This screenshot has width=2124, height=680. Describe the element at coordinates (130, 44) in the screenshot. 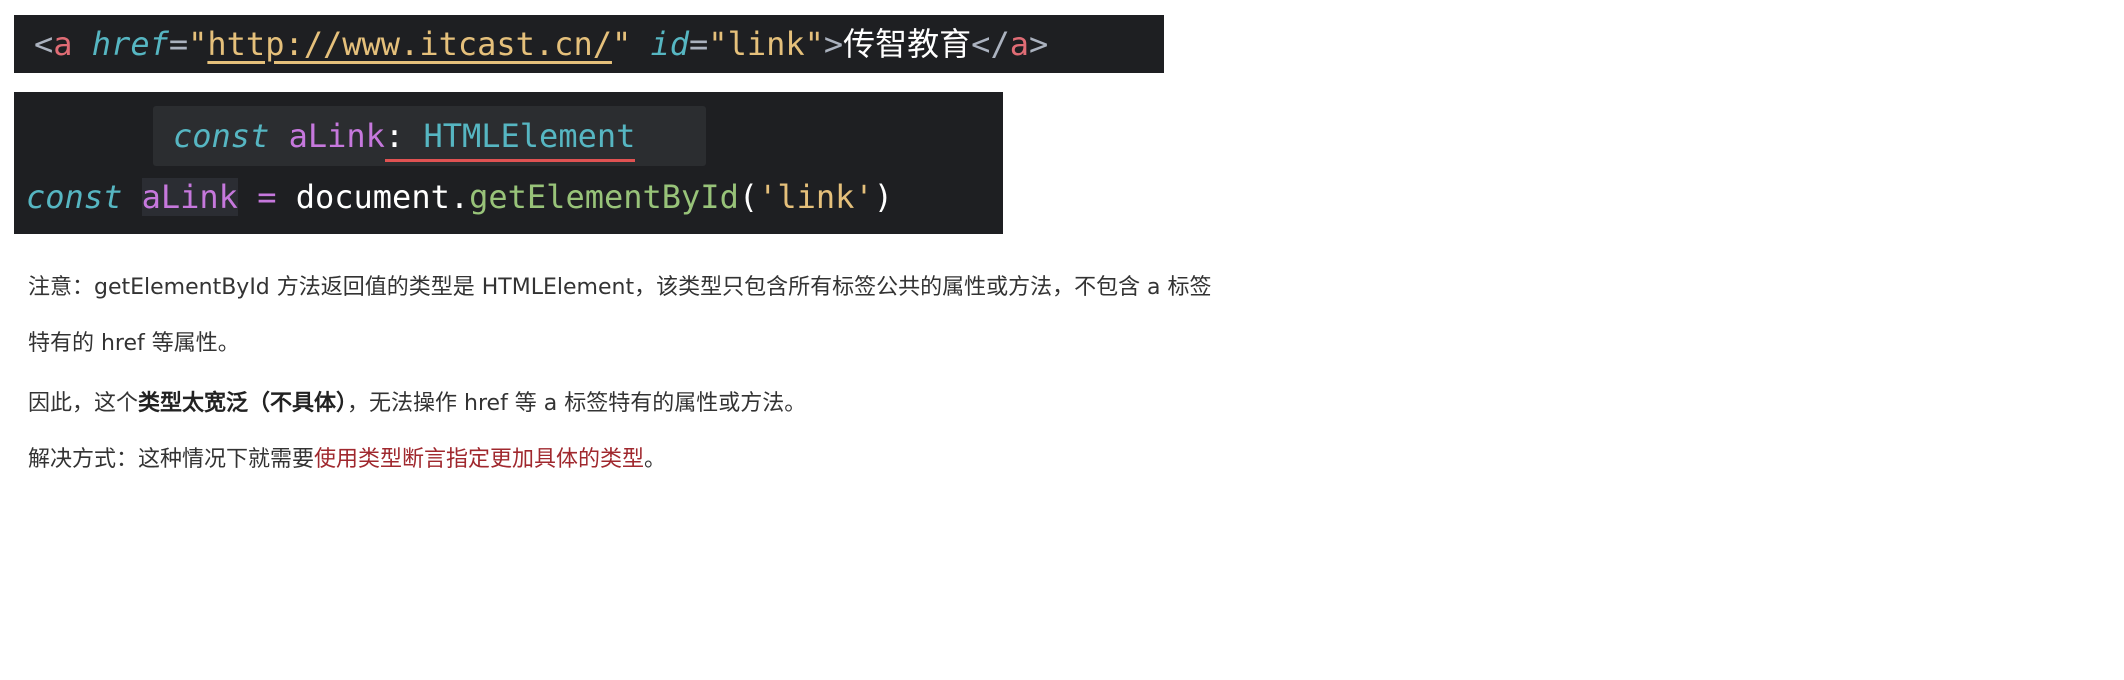

I see `href-attribute: href` at that location.